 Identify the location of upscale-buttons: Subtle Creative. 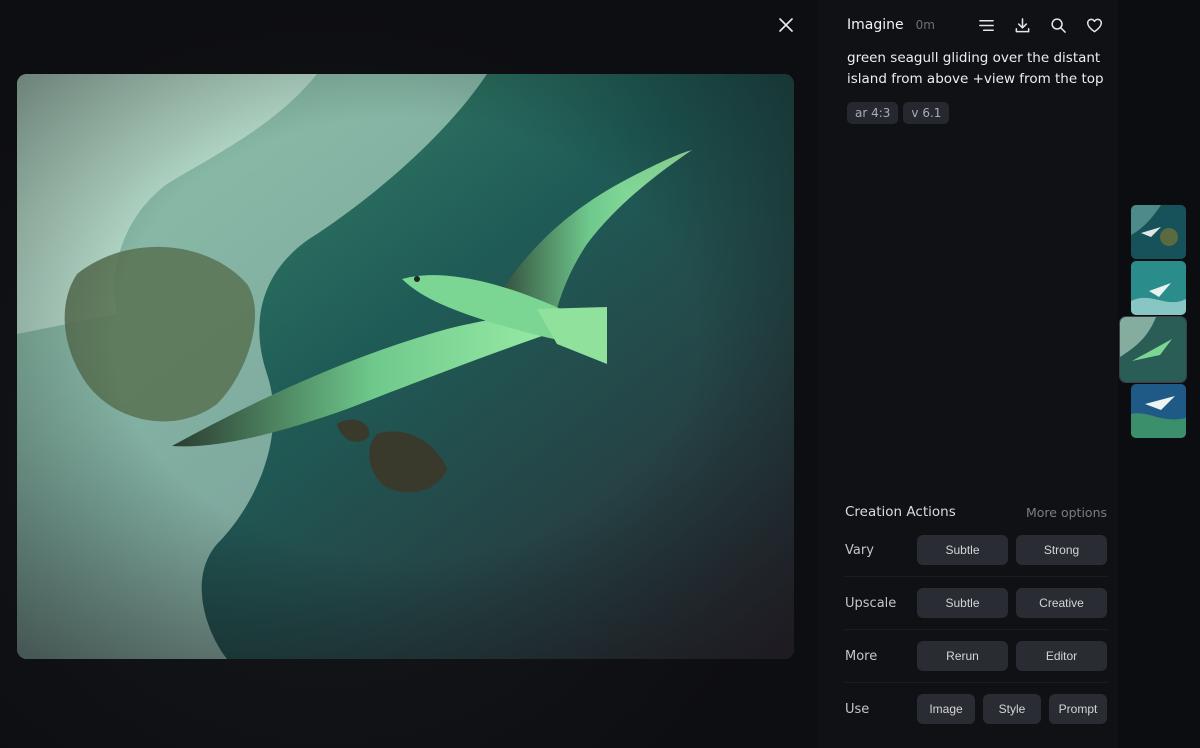
(1012, 603).